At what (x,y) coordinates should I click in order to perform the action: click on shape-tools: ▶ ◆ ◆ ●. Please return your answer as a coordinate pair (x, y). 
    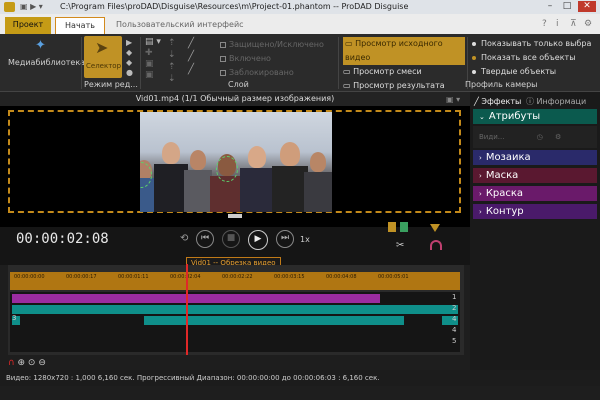
    Looking at the image, I should click on (129, 58).